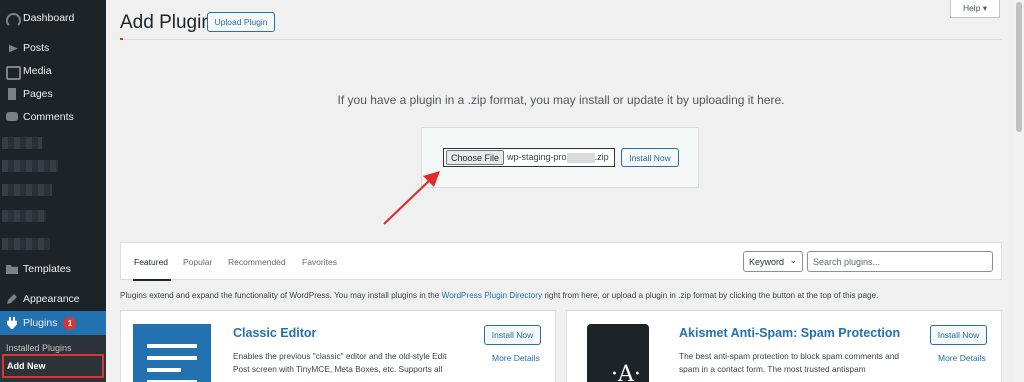 This screenshot has width=1024, height=382. I want to click on header-divider, so click(561, 39).